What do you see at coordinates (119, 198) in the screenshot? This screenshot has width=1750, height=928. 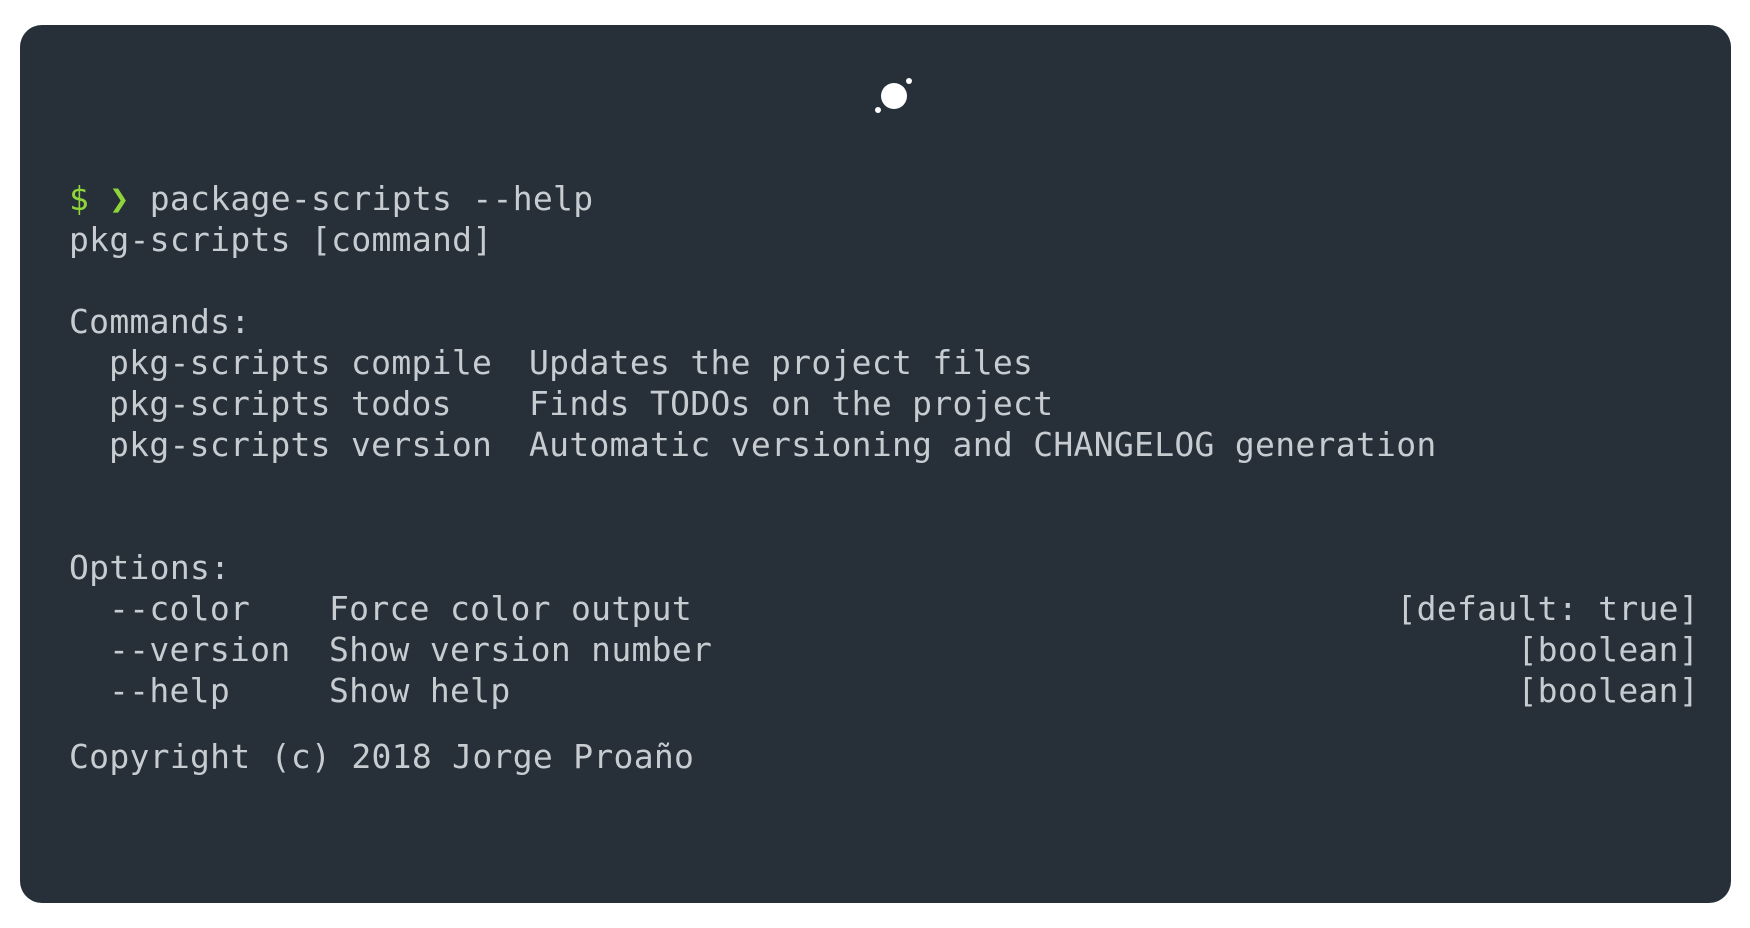 I see `prompt-arrow-icon: ❯` at bounding box center [119, 198].